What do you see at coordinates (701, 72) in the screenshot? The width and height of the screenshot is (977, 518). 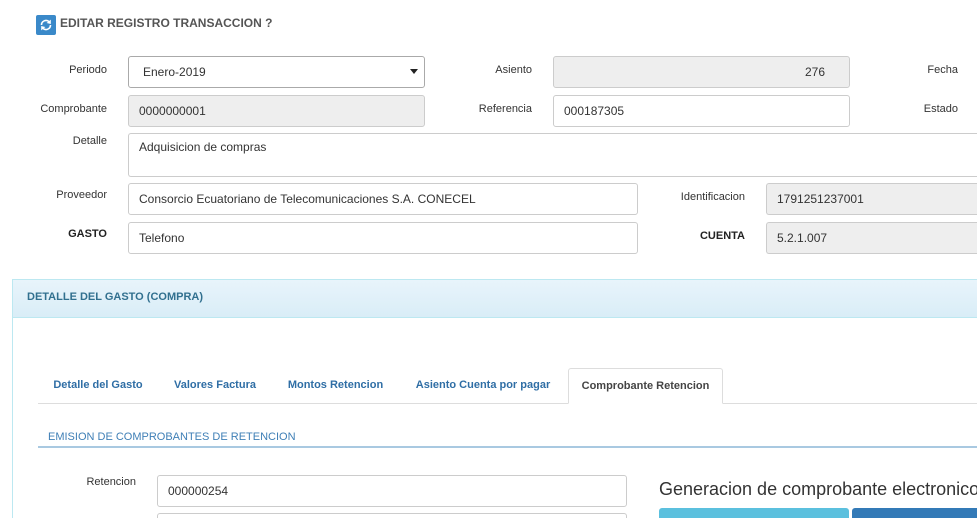 I see `asiento-field: 276` at bounding box center [701, 72].